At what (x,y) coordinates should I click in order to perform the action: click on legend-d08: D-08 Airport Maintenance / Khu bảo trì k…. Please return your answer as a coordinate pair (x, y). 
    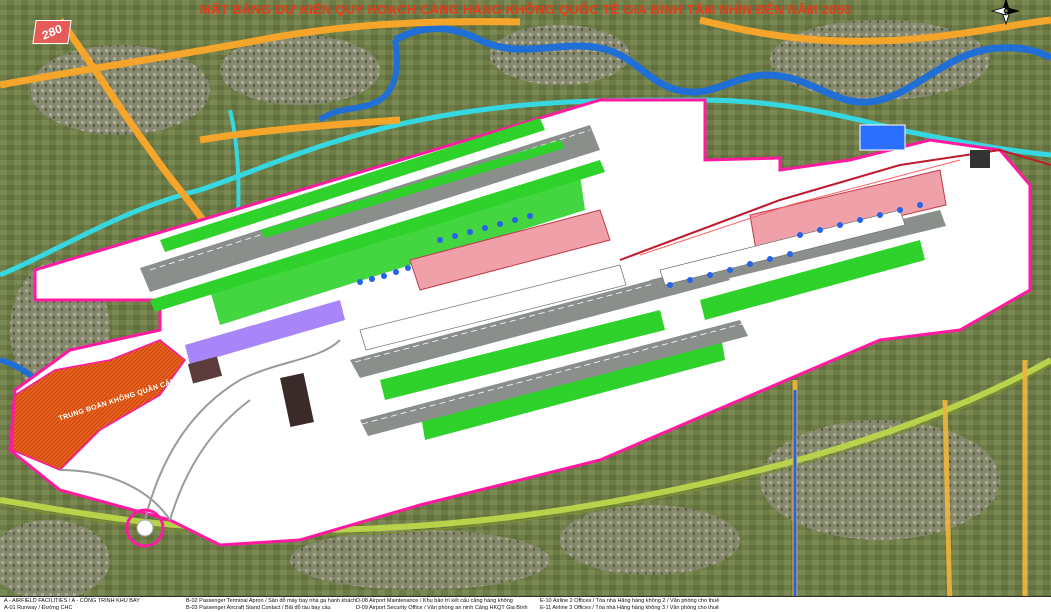
    Looking at the image, I should click on (434, 601).